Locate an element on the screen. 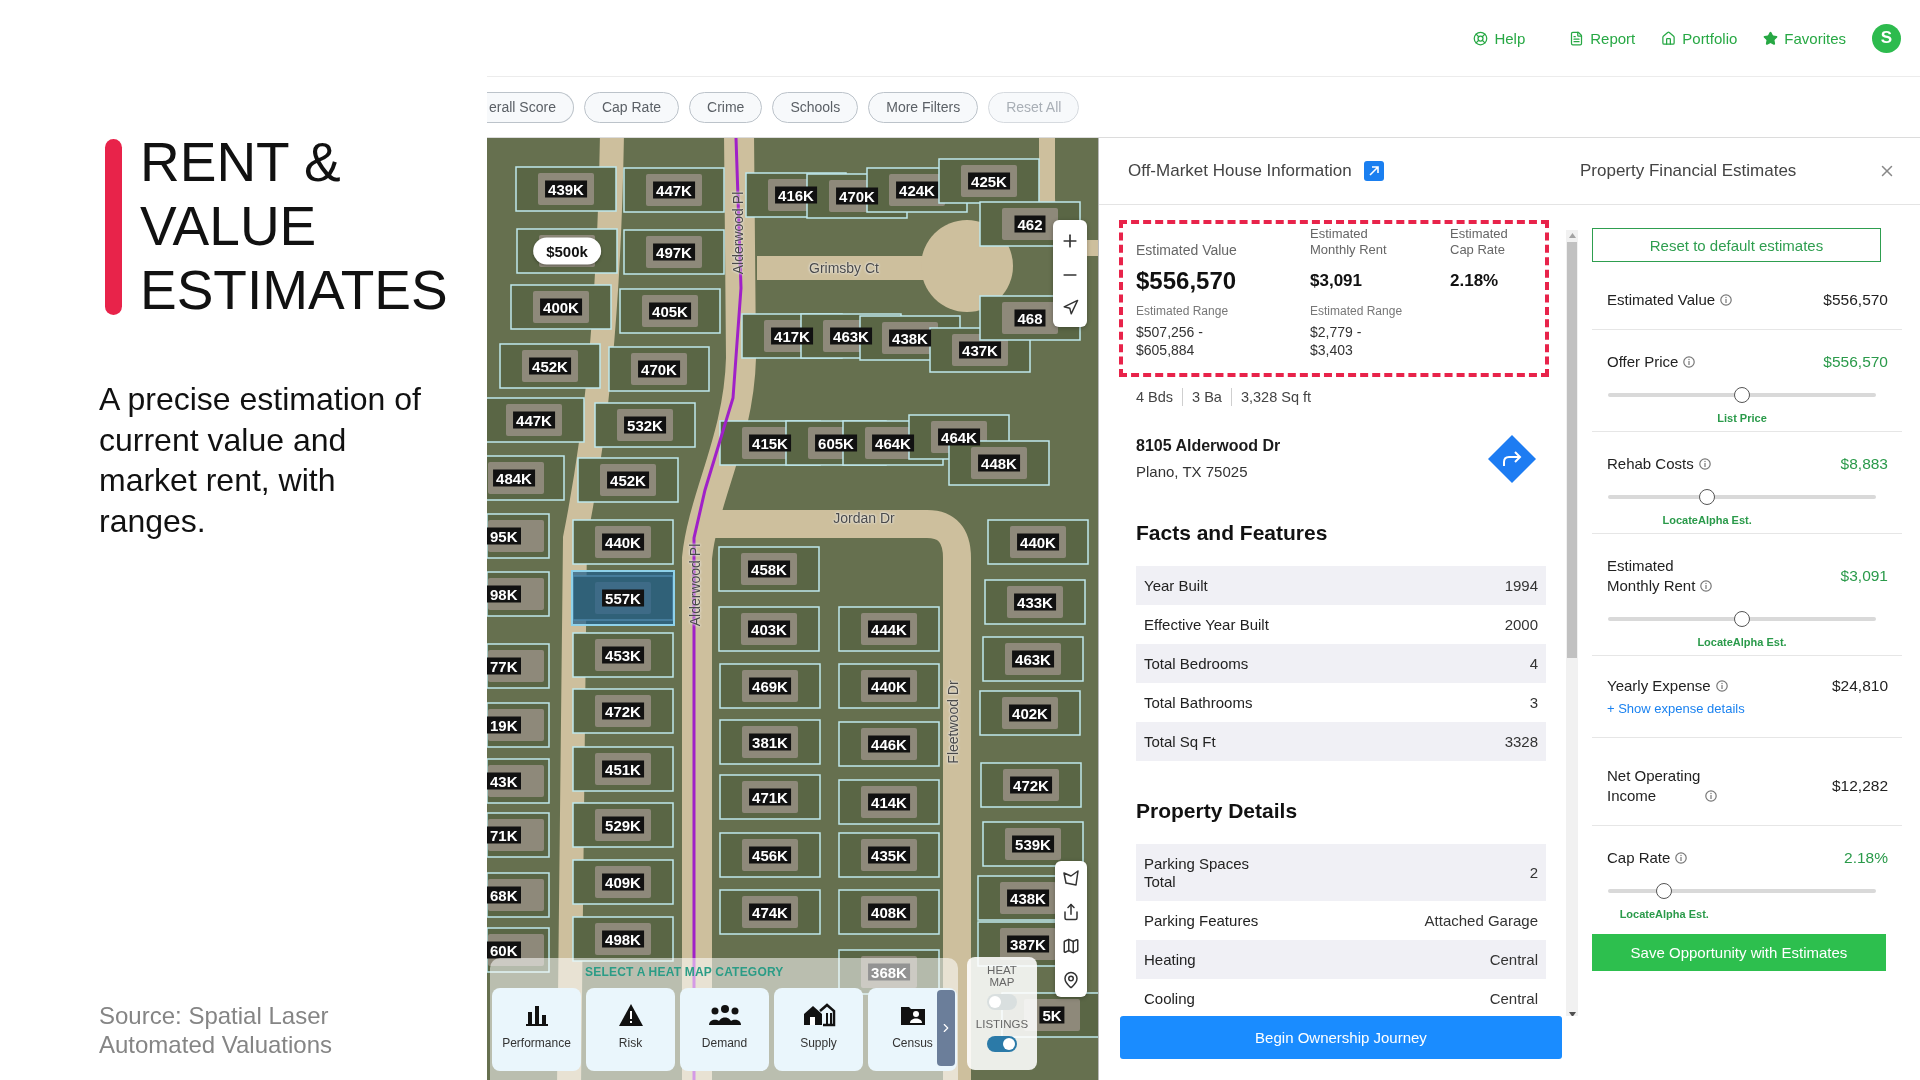  price-label: 416K is located at coordinates (796, 195).